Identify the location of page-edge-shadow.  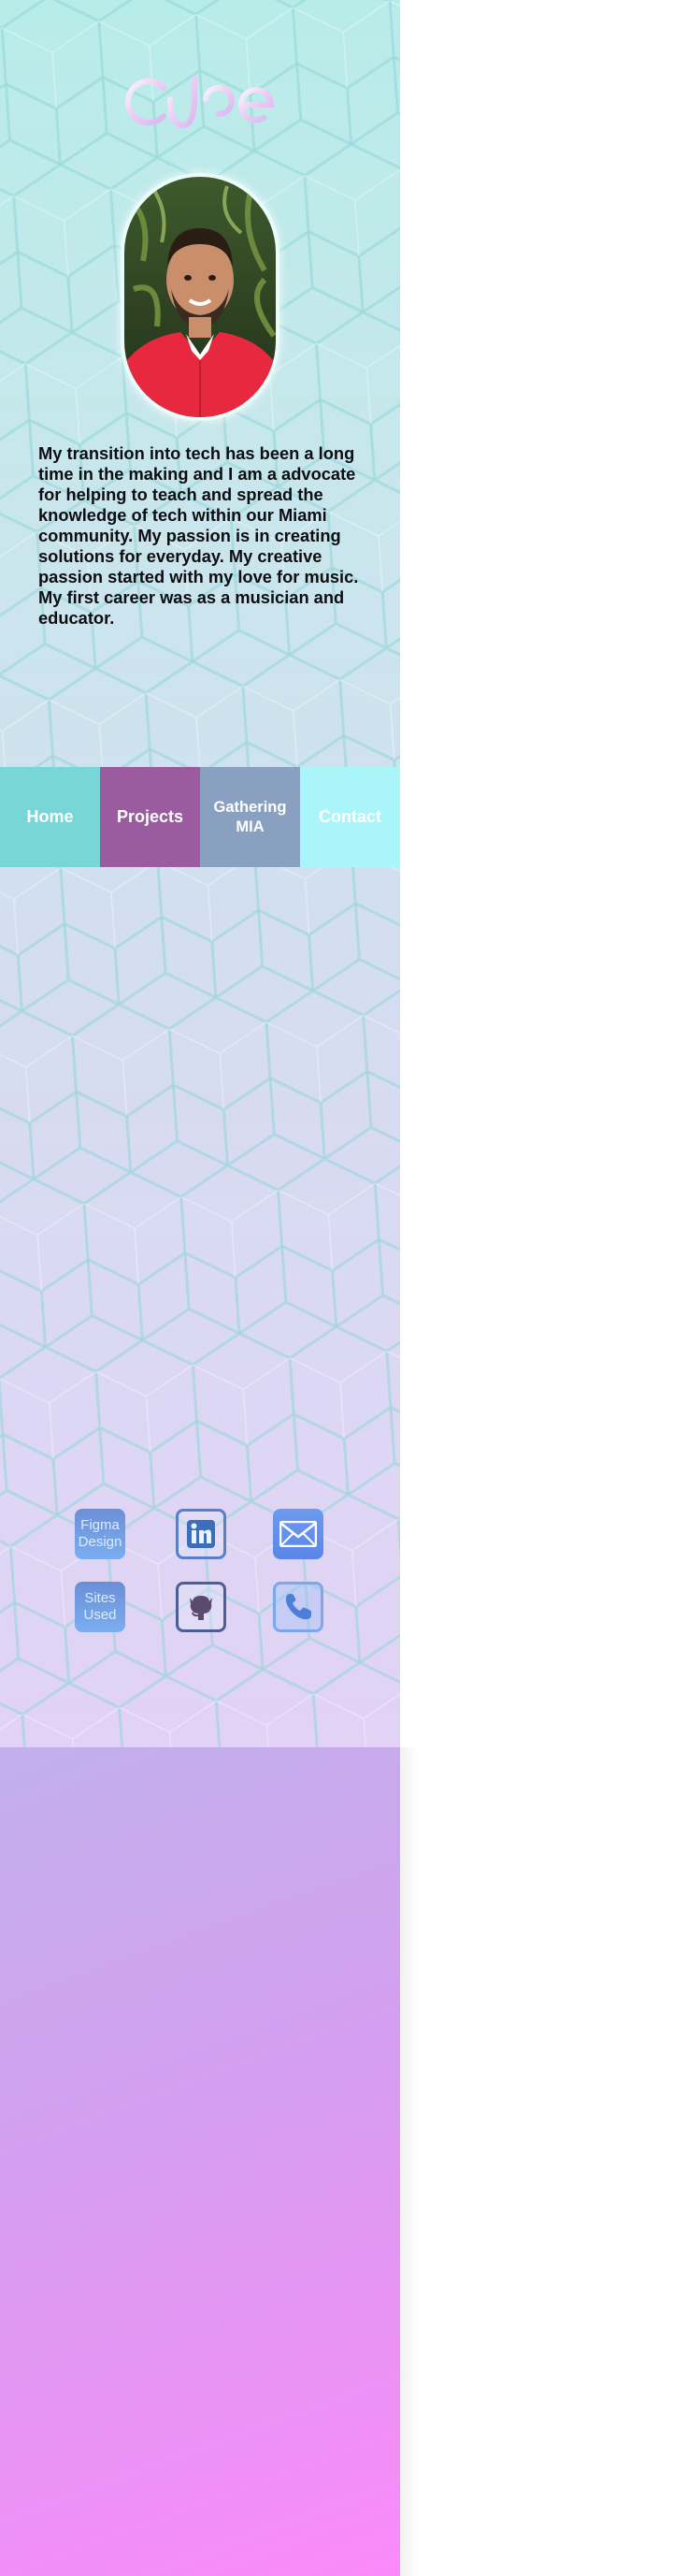
(409, 2161).